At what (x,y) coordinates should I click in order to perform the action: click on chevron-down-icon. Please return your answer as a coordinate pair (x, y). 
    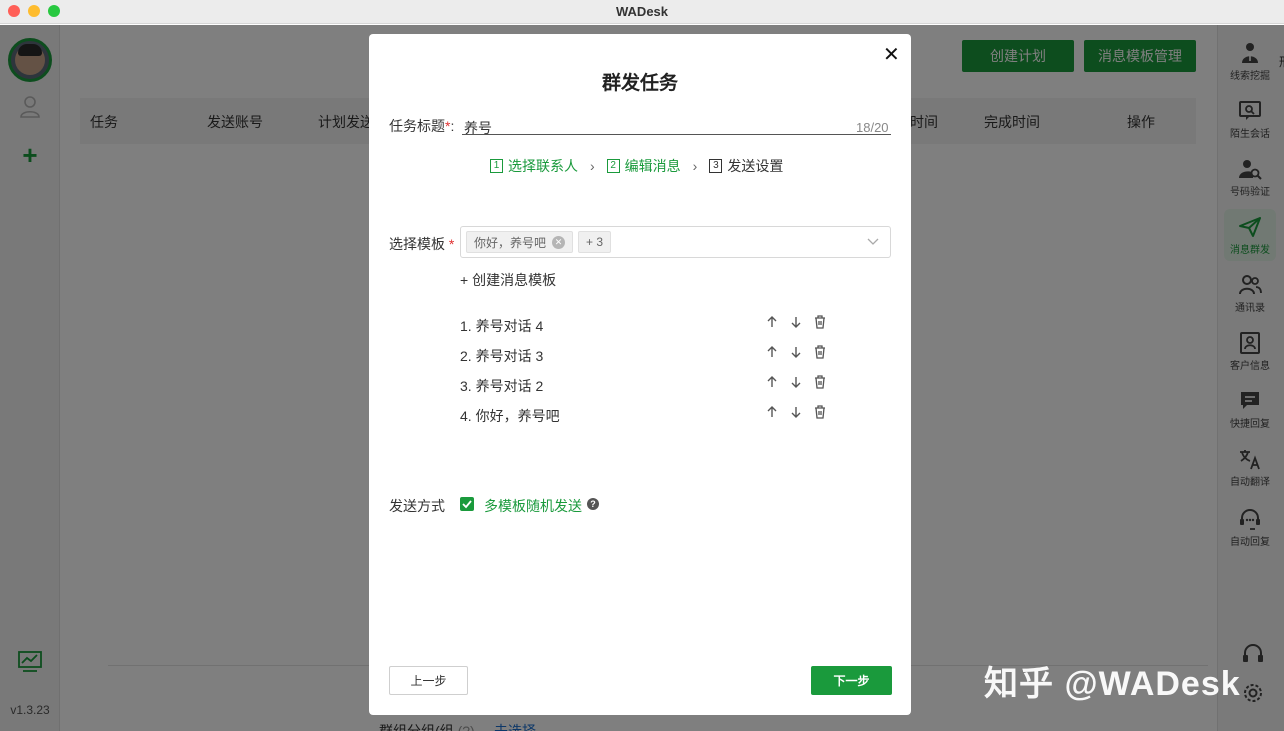
    Looking at the image, I should click on (873, 241).